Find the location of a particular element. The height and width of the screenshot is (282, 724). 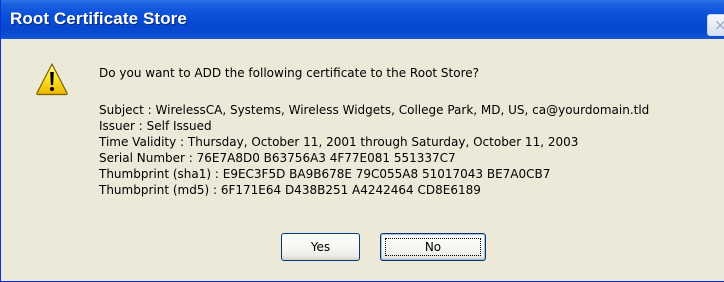

window-title: Root Certificate Store is located at coordinates (98, 18).